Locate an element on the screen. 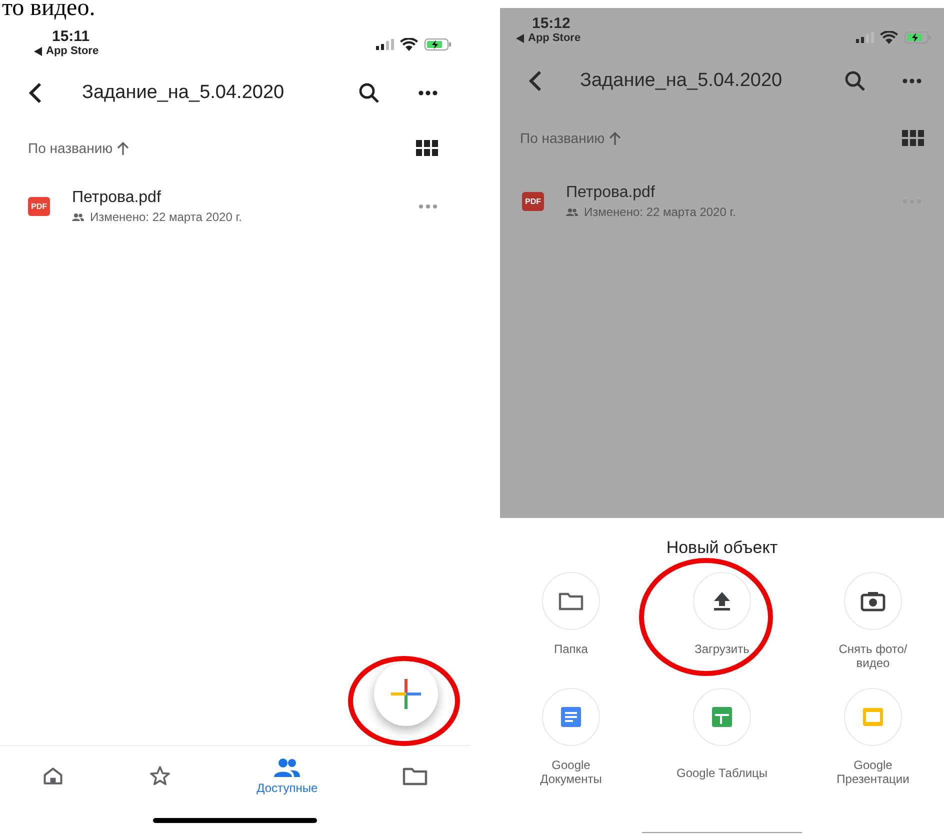 This screenshot has width=944, height=834. document-text: то видео. is located at coordinates (48, 9).